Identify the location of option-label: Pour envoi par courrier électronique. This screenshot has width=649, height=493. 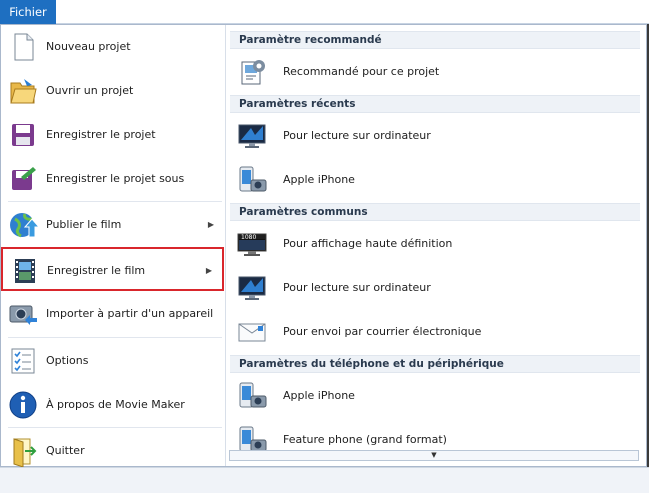
(382, 331).